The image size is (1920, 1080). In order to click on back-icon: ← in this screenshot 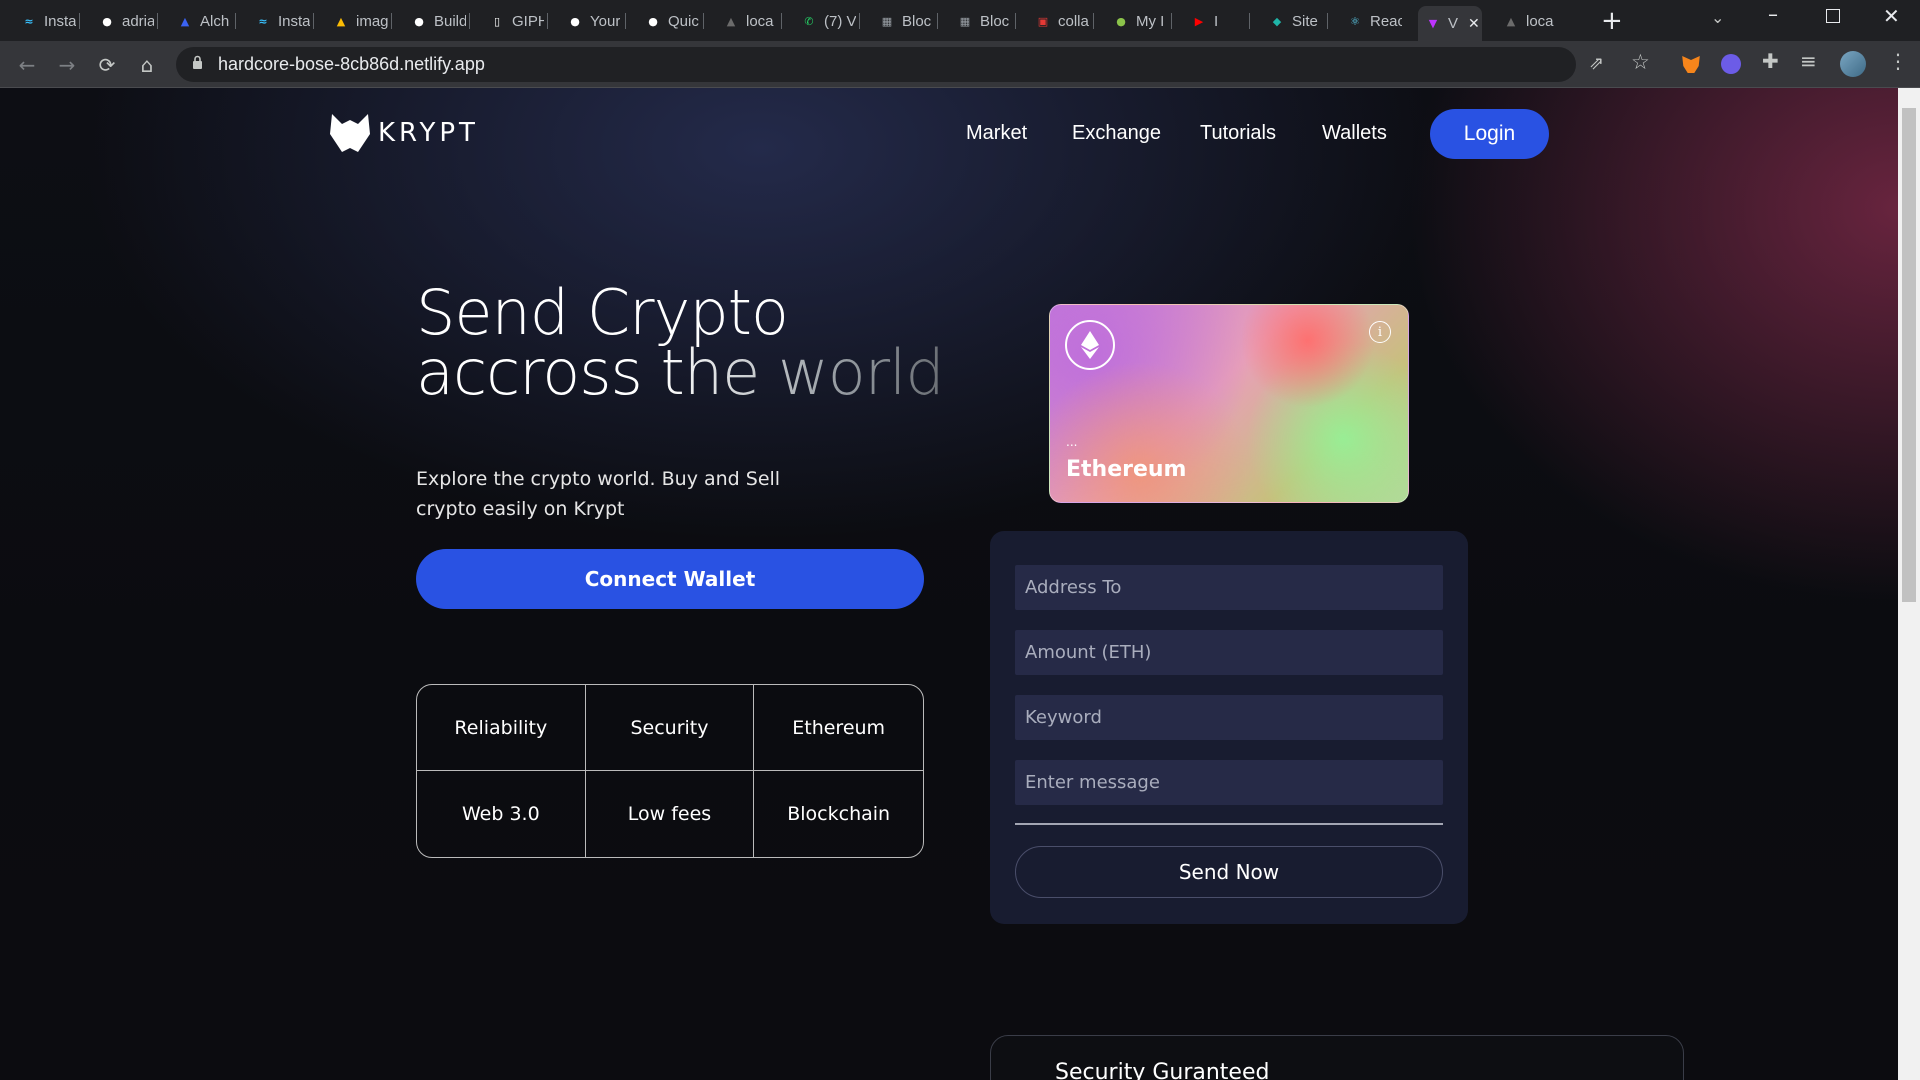, I will do `click(27, 65)`.